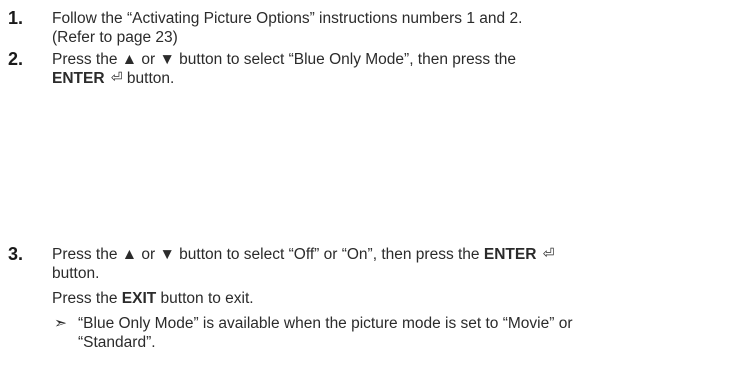 The height and width of the screenshot is (377, 732). What do you see at coordinates (76, 273) in the screenshot?
I see `step-line: button.` at bounding box center [76, 273].